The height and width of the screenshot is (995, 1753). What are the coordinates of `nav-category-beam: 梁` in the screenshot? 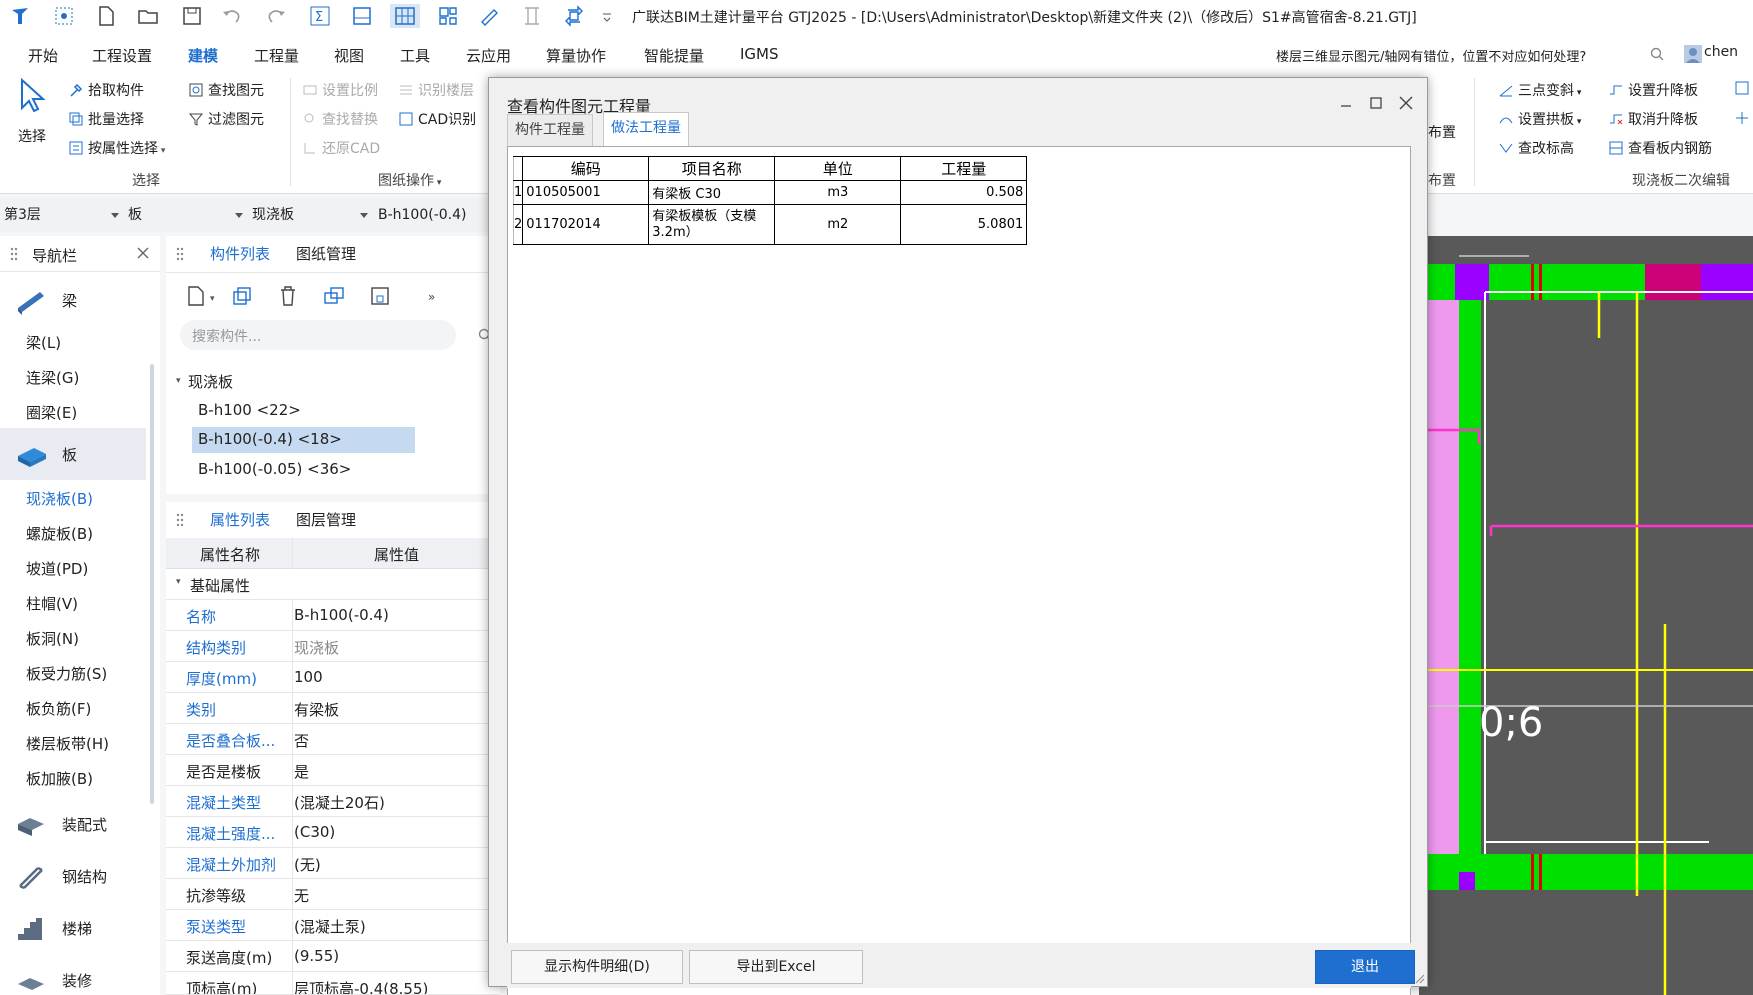 It's located at (73, 300).